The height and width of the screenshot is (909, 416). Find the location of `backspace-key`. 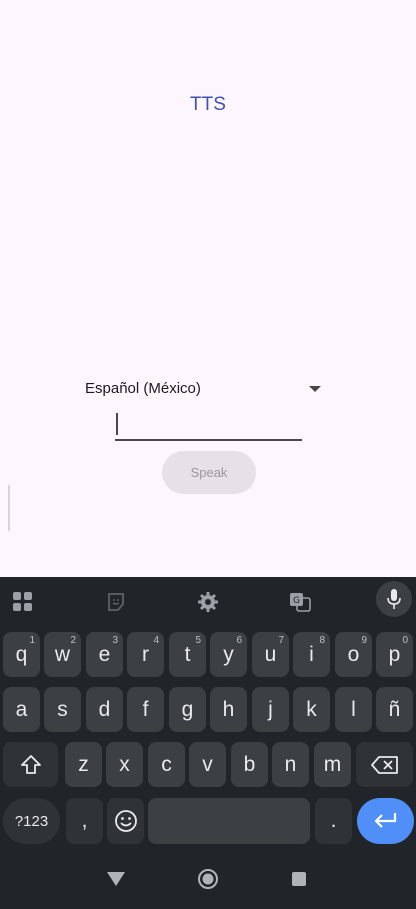

backspace-key is located at coordinates (384, 764).